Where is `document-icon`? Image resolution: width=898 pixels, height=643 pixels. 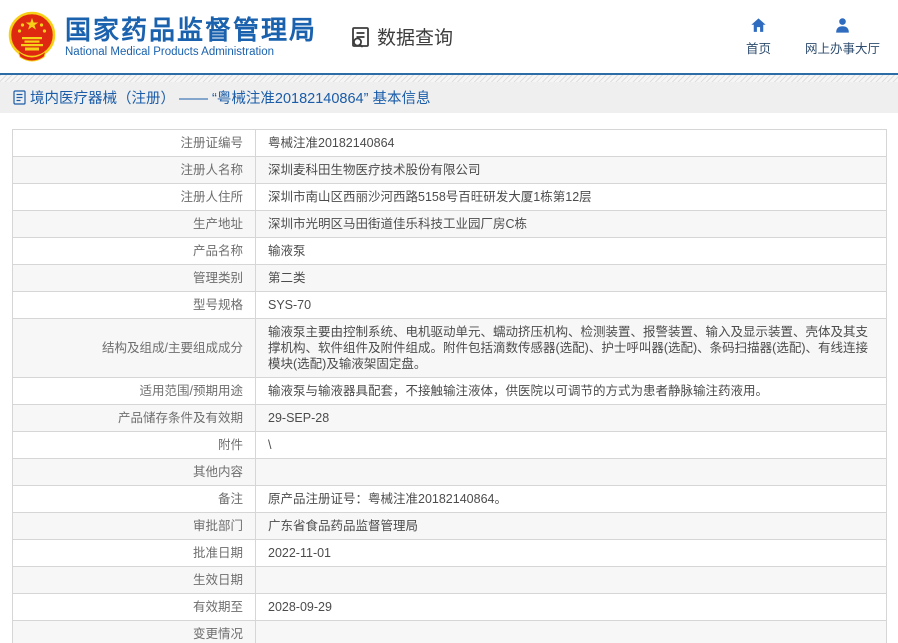
document-icon is located at coordinates (19, 97).